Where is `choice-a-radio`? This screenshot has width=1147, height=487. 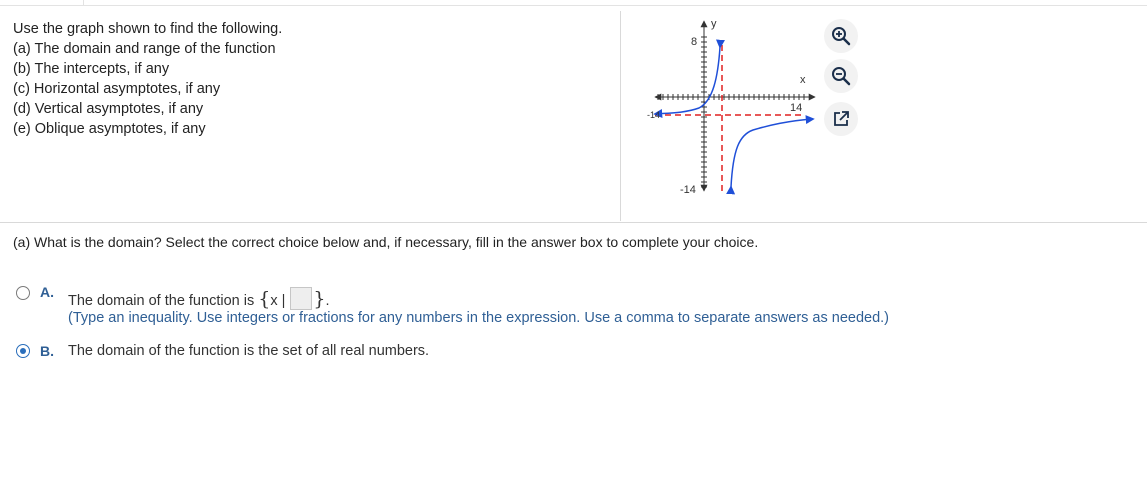 choice-a-radio is located at coordinates (23, 293).